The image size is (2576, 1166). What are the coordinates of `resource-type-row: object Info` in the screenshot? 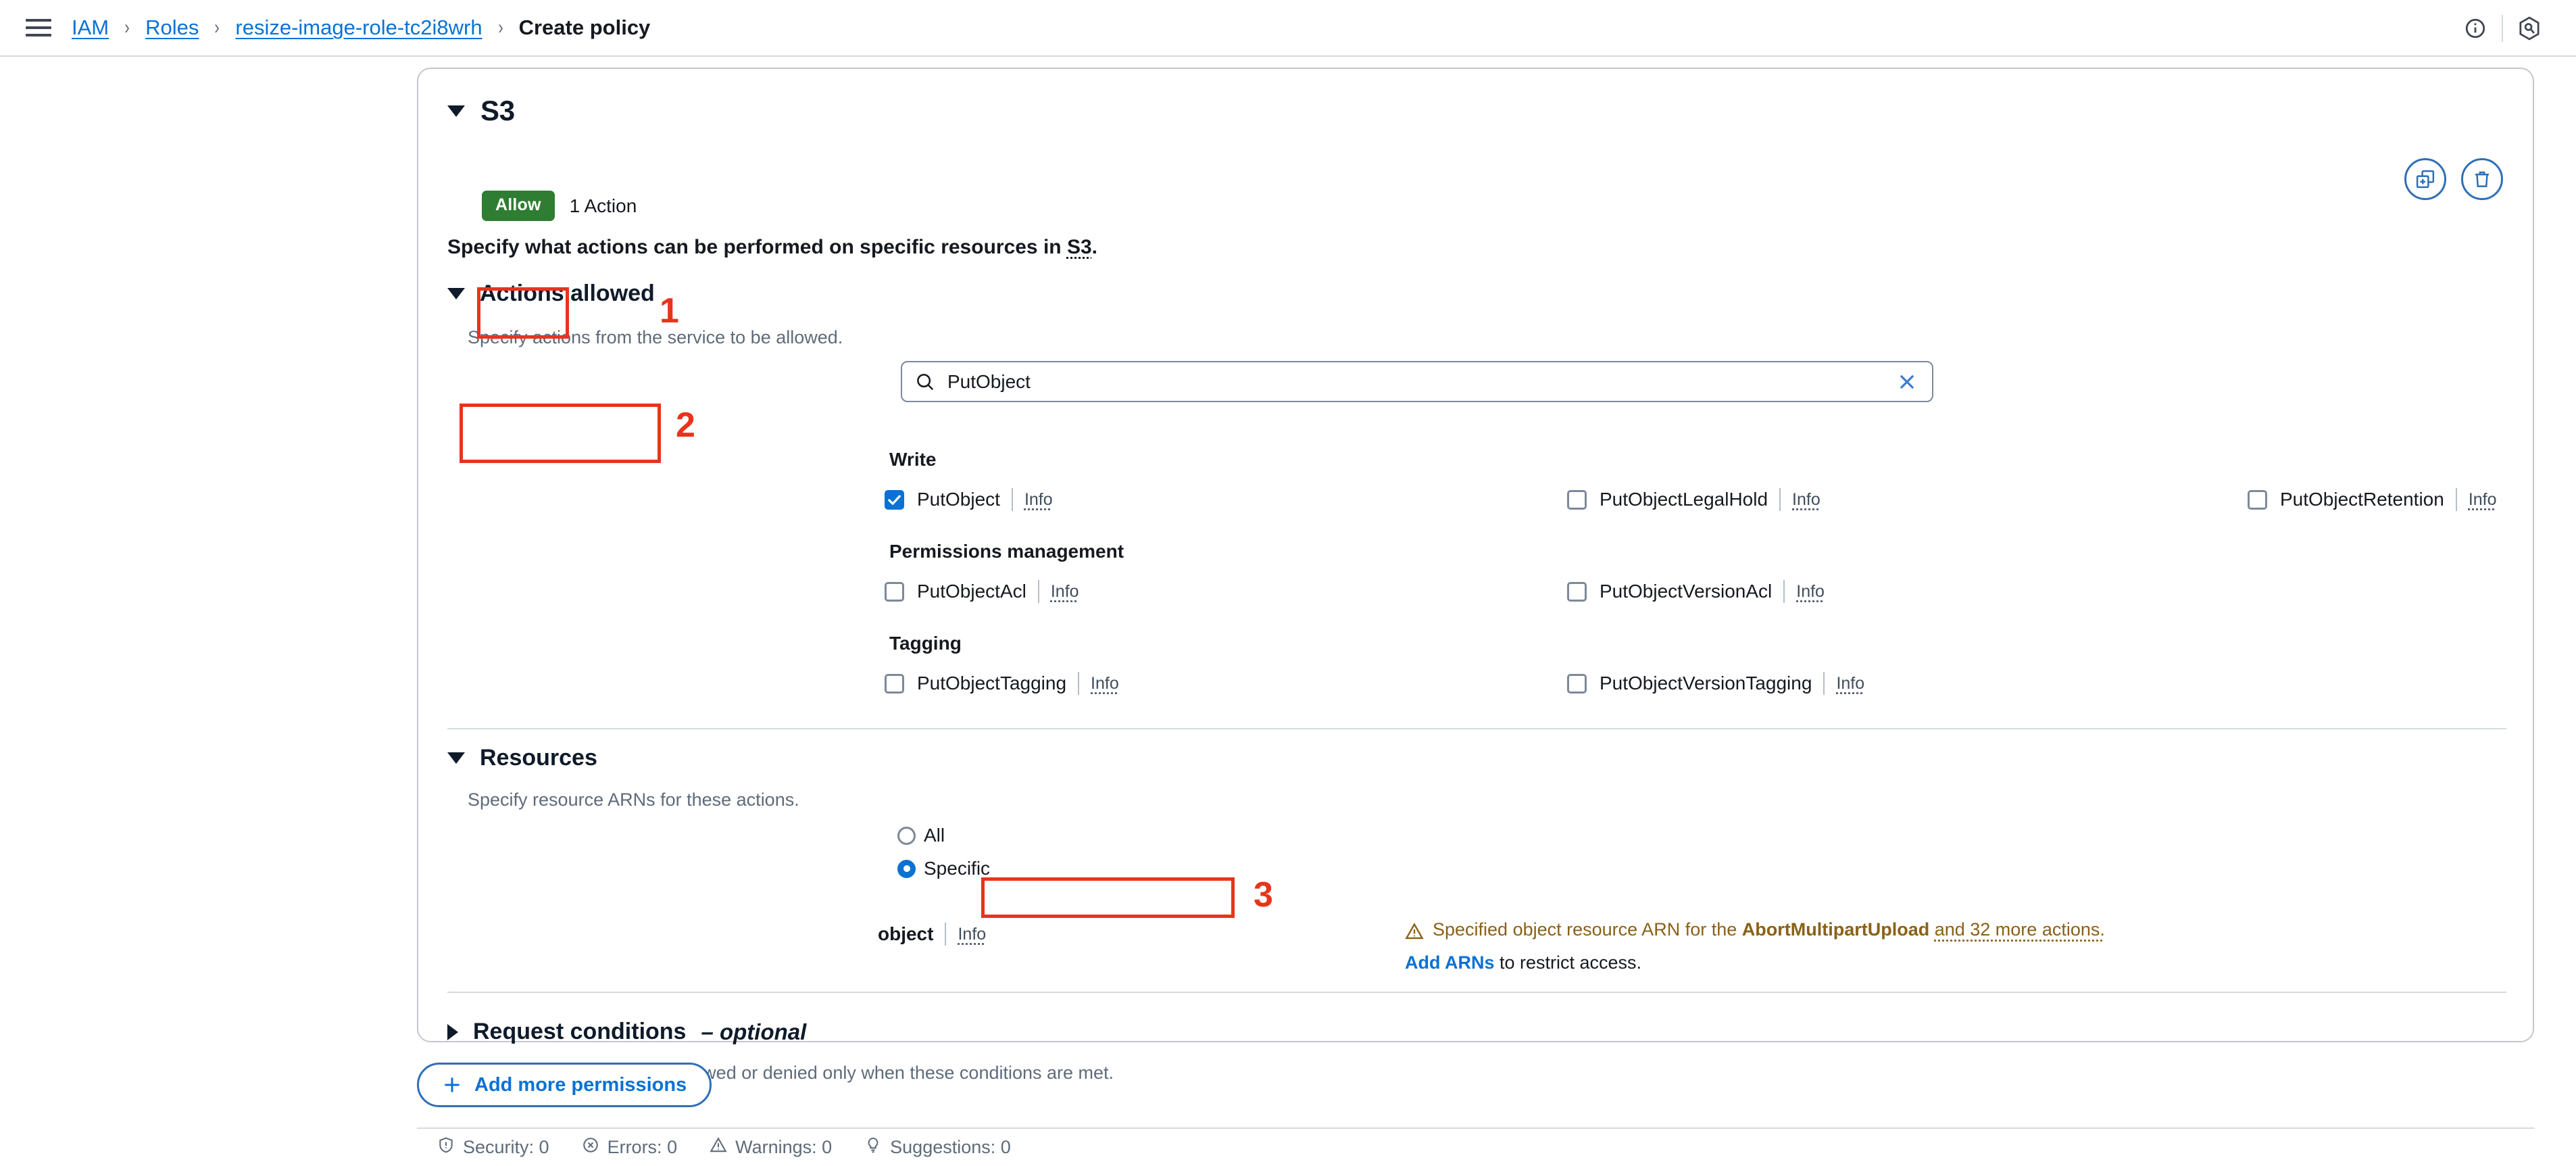 It's located at (932, 934).